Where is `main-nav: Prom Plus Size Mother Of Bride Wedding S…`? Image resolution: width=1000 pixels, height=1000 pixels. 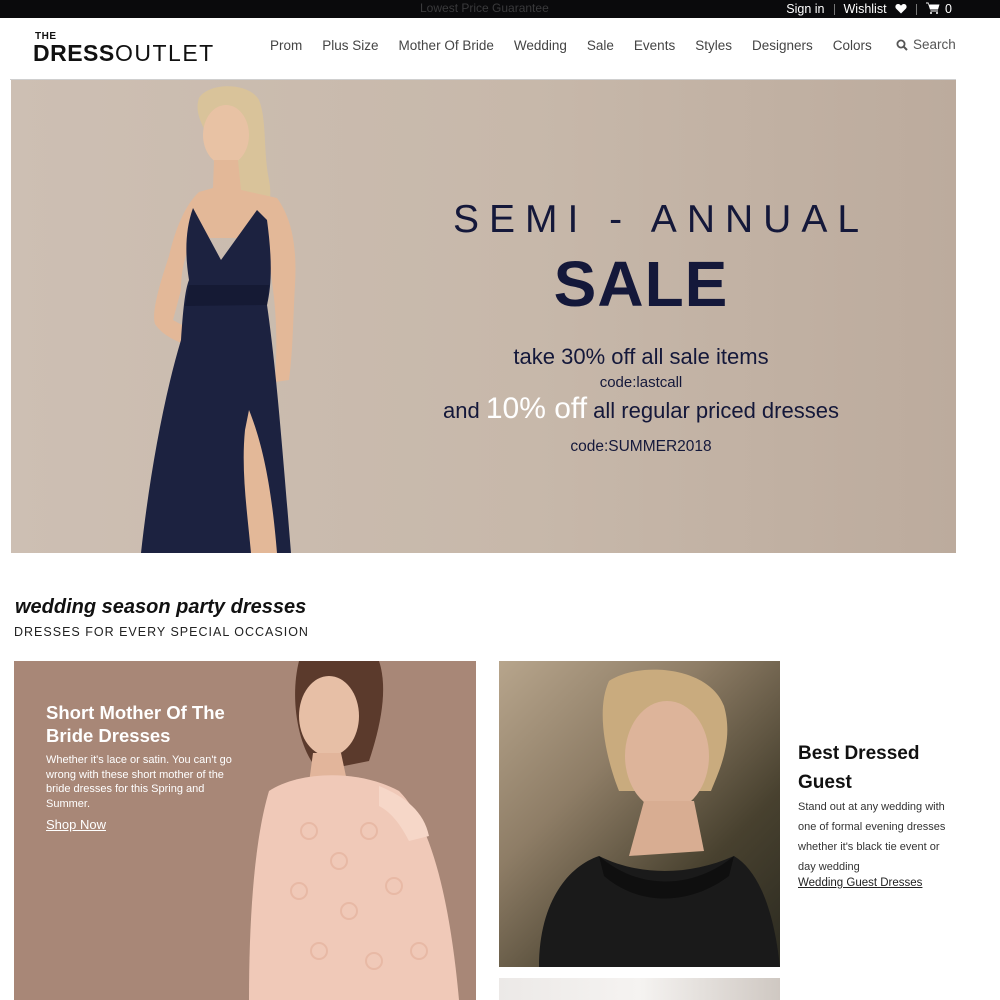 main-nav: Prom Plus Size Mother Of Bride Wedding S… is located at coordinates (571, 45).